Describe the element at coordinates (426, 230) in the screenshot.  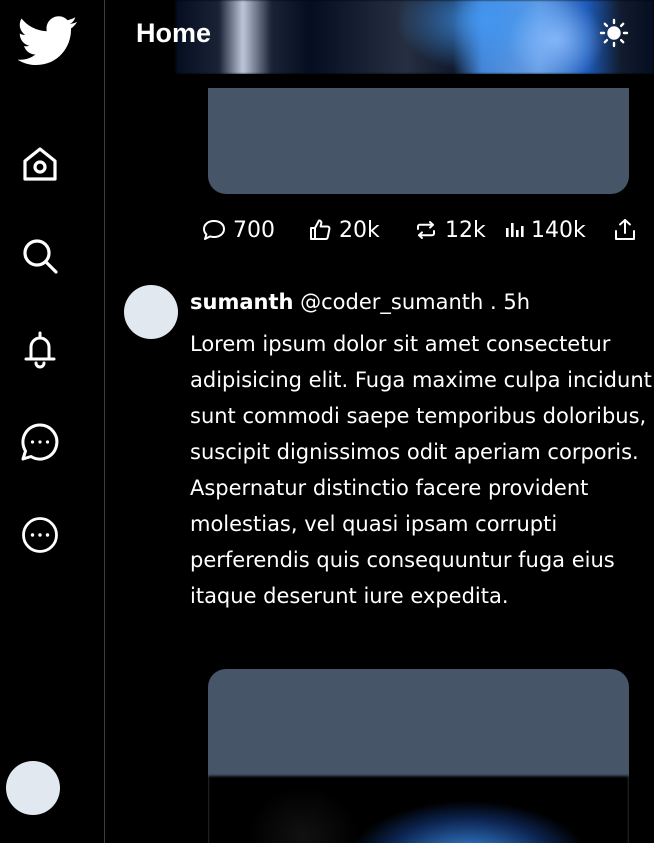
I see `retweet-icon` at that location.